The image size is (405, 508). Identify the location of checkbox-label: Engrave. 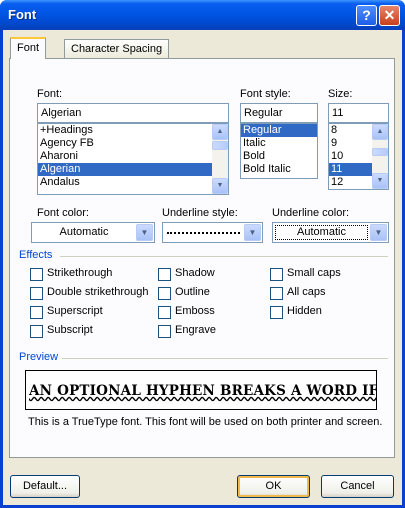
(195, 330).